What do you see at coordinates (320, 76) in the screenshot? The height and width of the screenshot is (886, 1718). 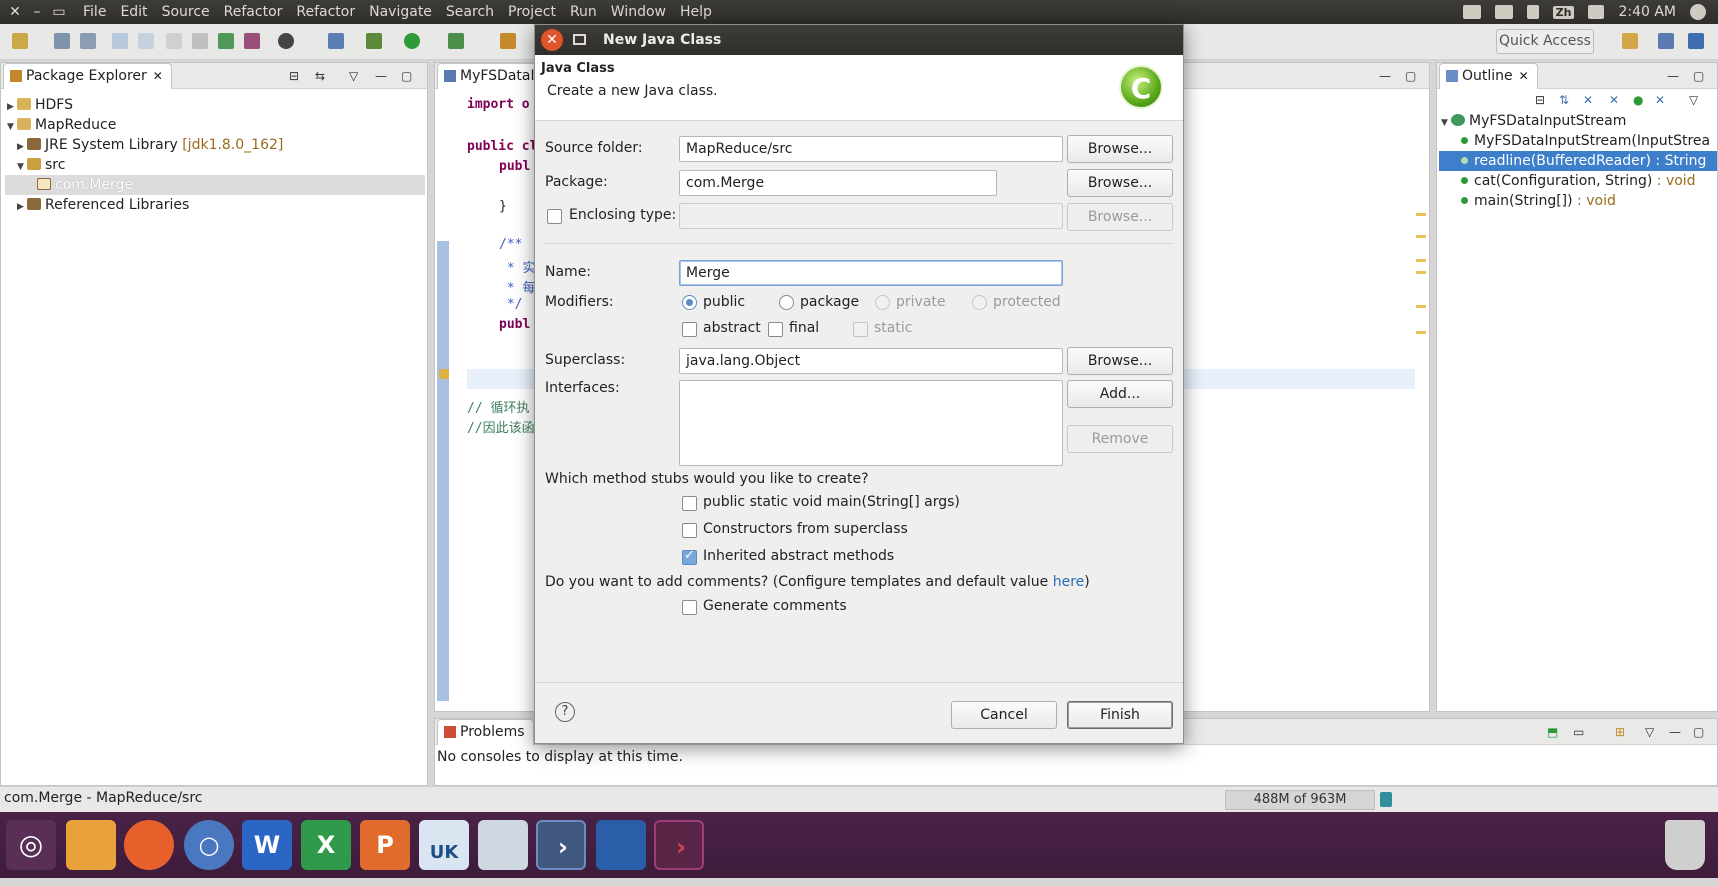 I see `link-with-editor-icon: ⇆` at bounding box center [320, 76].